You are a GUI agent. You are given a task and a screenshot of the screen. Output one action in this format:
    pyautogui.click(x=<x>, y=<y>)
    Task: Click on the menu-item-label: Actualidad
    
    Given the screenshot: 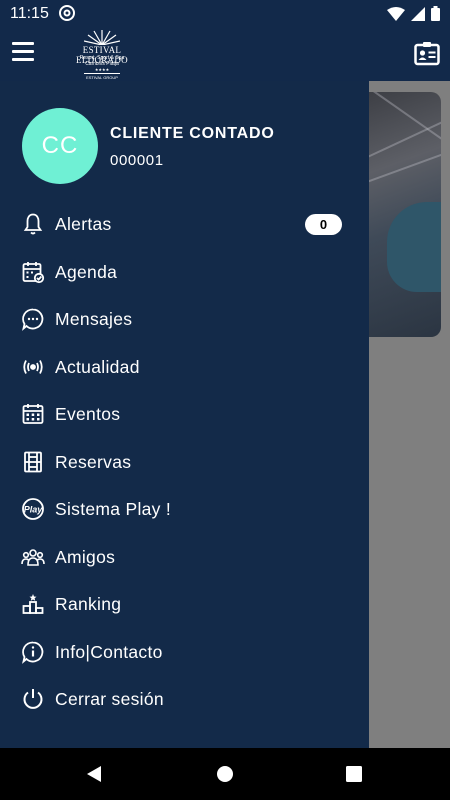 What is the action you would take?
    pyautogui.click(x=97, y=366)
    